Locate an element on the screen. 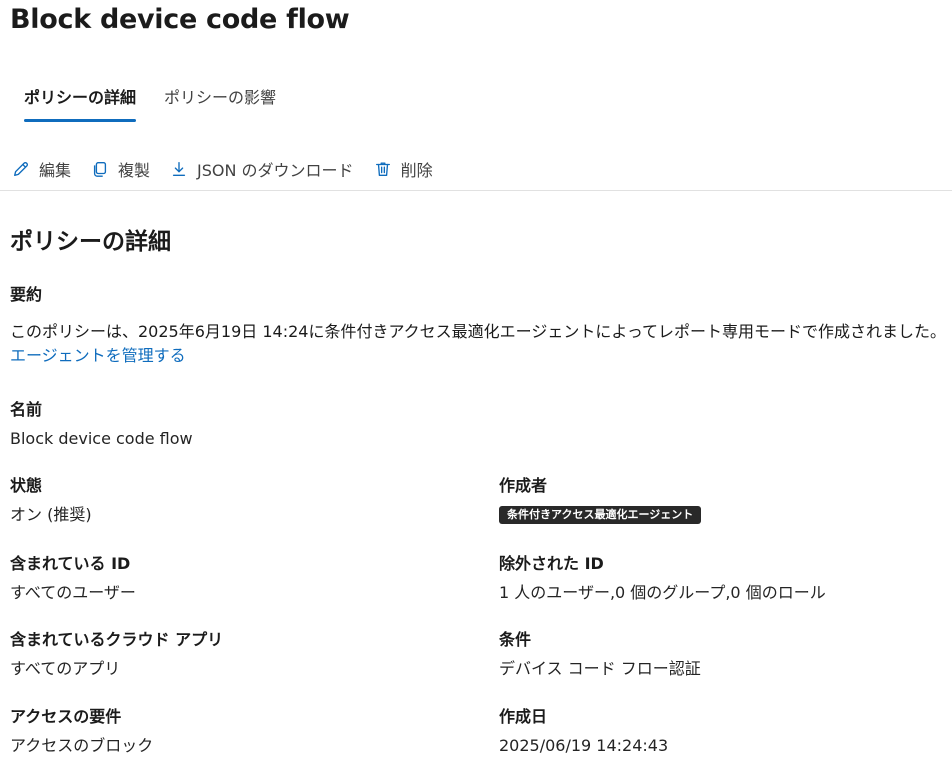 This screenshot has width=952, height=768. section-title: ポリシーの詳細 is located at coordinates (90, 242).